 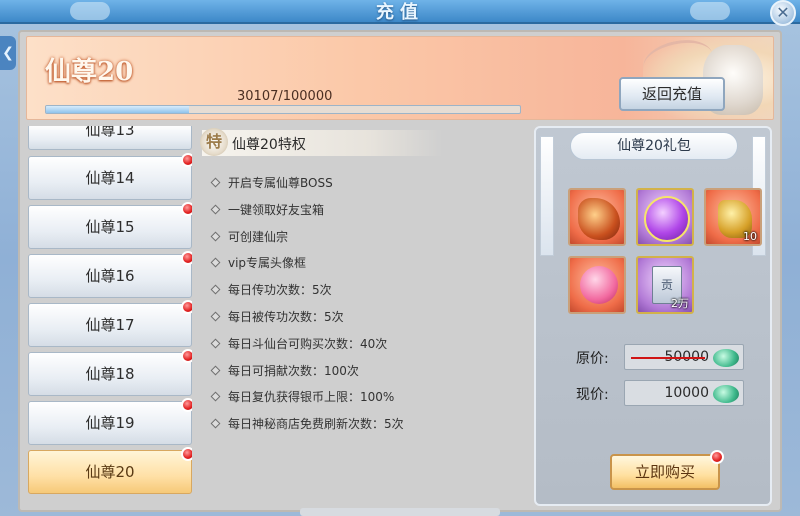 What do you see at coordinates (654, 146) in the screenshot?
I see `gift-pack-title: 仙尊20礼包` at bounding box center [654, 146].